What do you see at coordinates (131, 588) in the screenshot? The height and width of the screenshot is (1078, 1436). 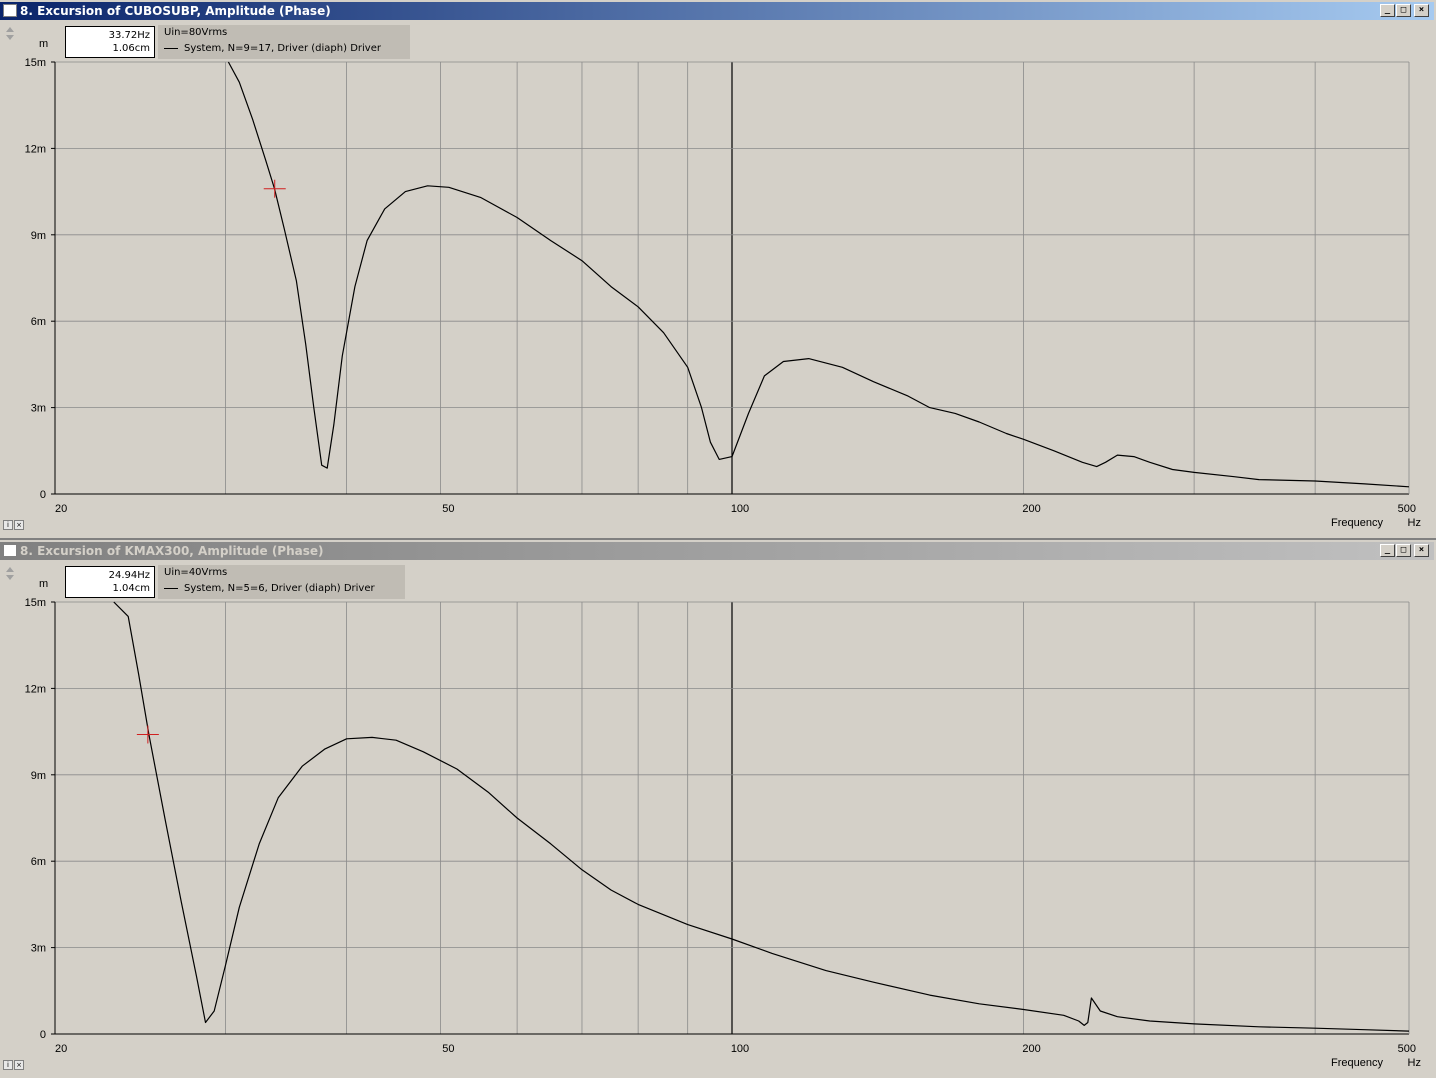 I see `cursor-value: 1.04cm` at bounding box center [131, 588].